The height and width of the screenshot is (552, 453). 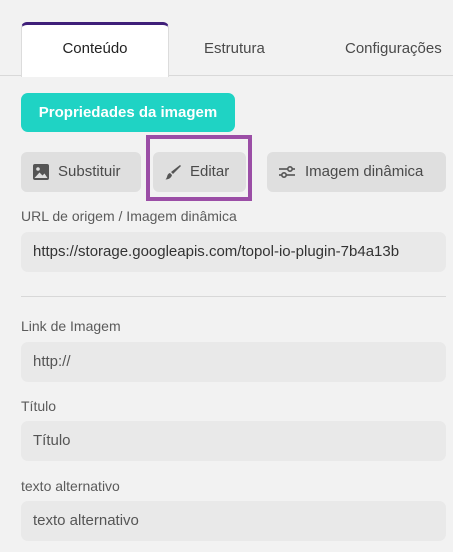 I want to click on image-icon, so click(x=41, y=172).